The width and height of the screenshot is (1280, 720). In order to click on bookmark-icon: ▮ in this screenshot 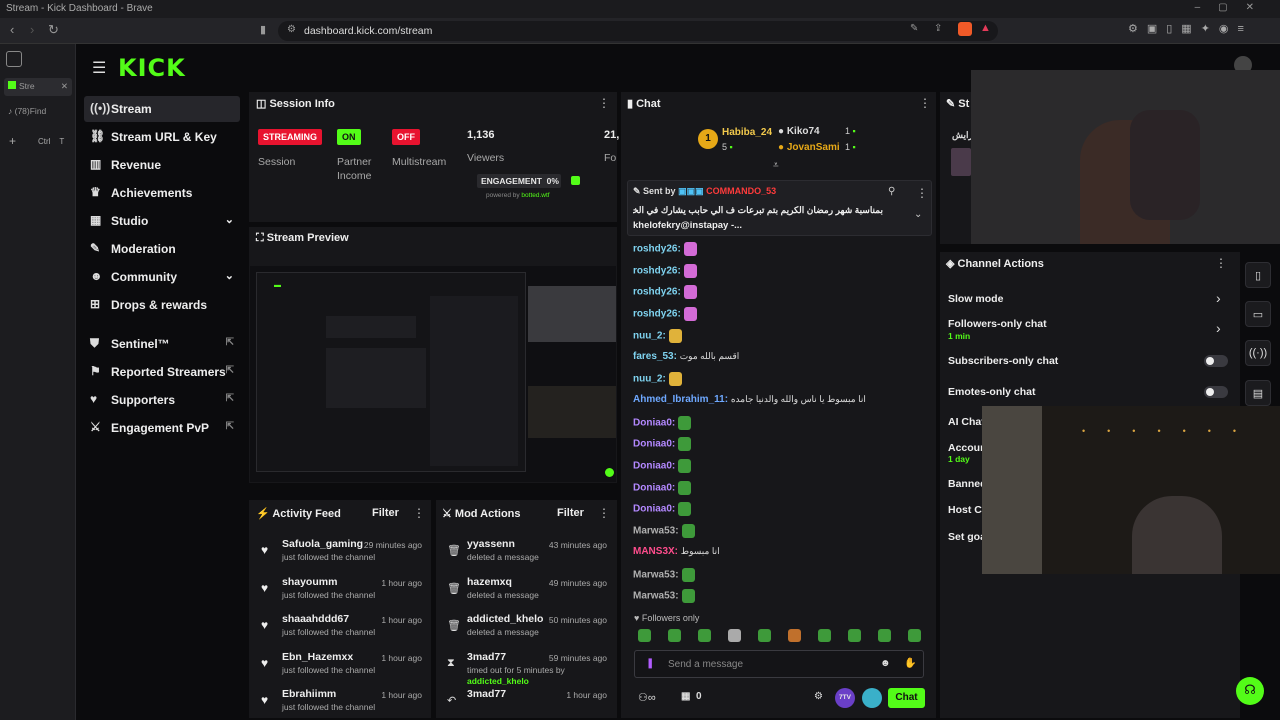, I will do `click(263, 29)`.